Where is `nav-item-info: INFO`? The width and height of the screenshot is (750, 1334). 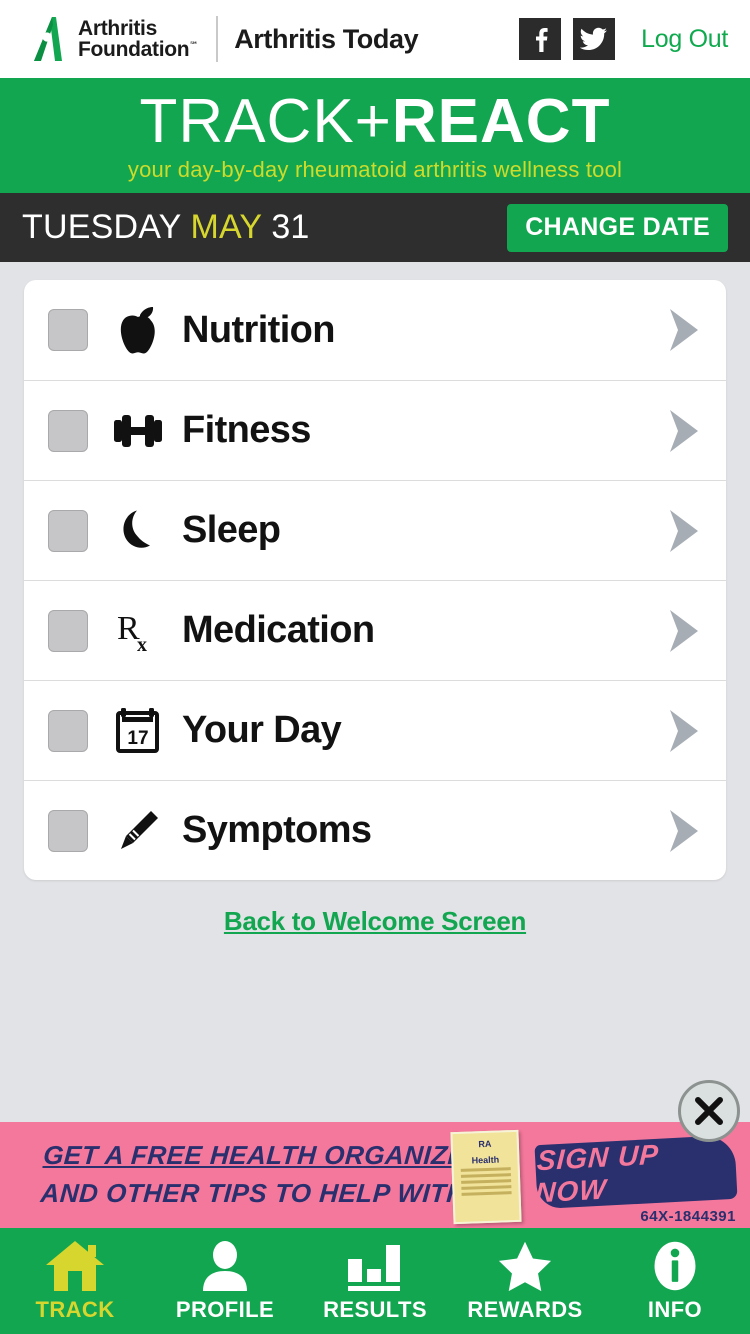 nav-item-info: INFO is located at coordinates (675, 1281).